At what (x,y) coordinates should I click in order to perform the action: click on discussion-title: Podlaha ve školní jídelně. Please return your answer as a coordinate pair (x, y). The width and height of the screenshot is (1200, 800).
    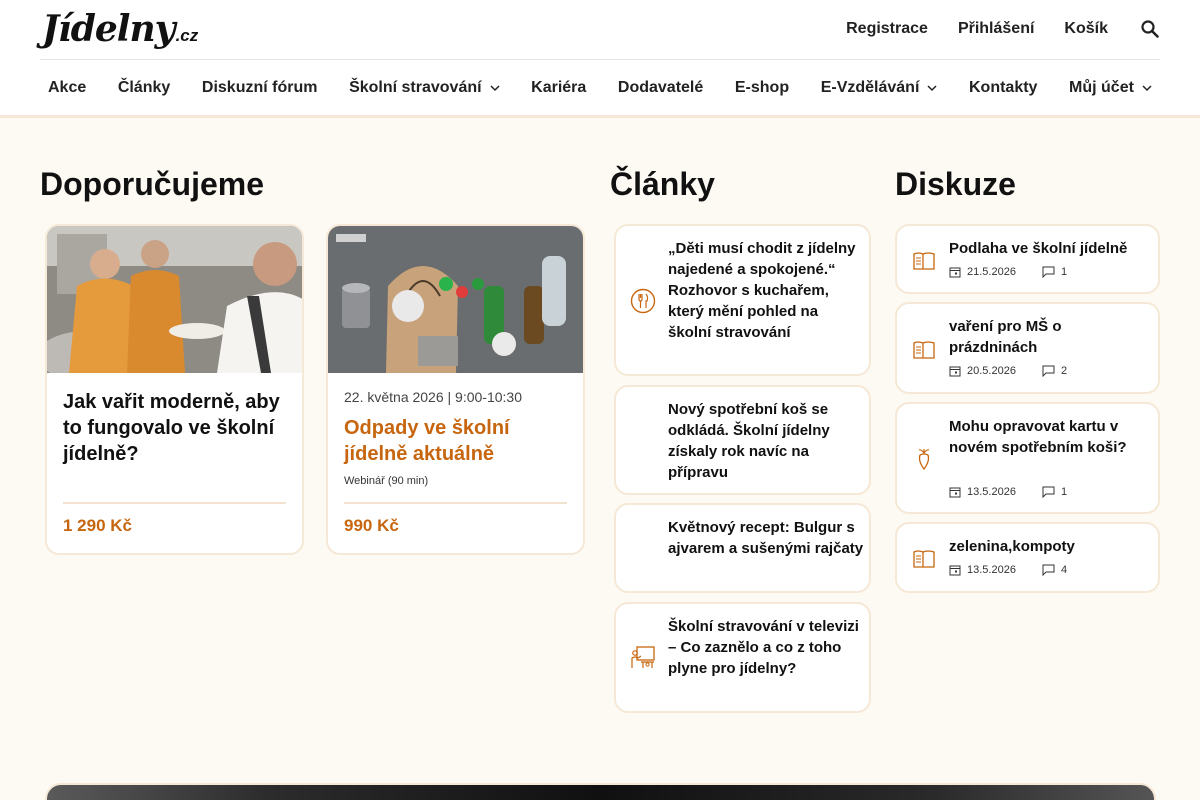
    Looking at the image, I should click on (1038, 248).